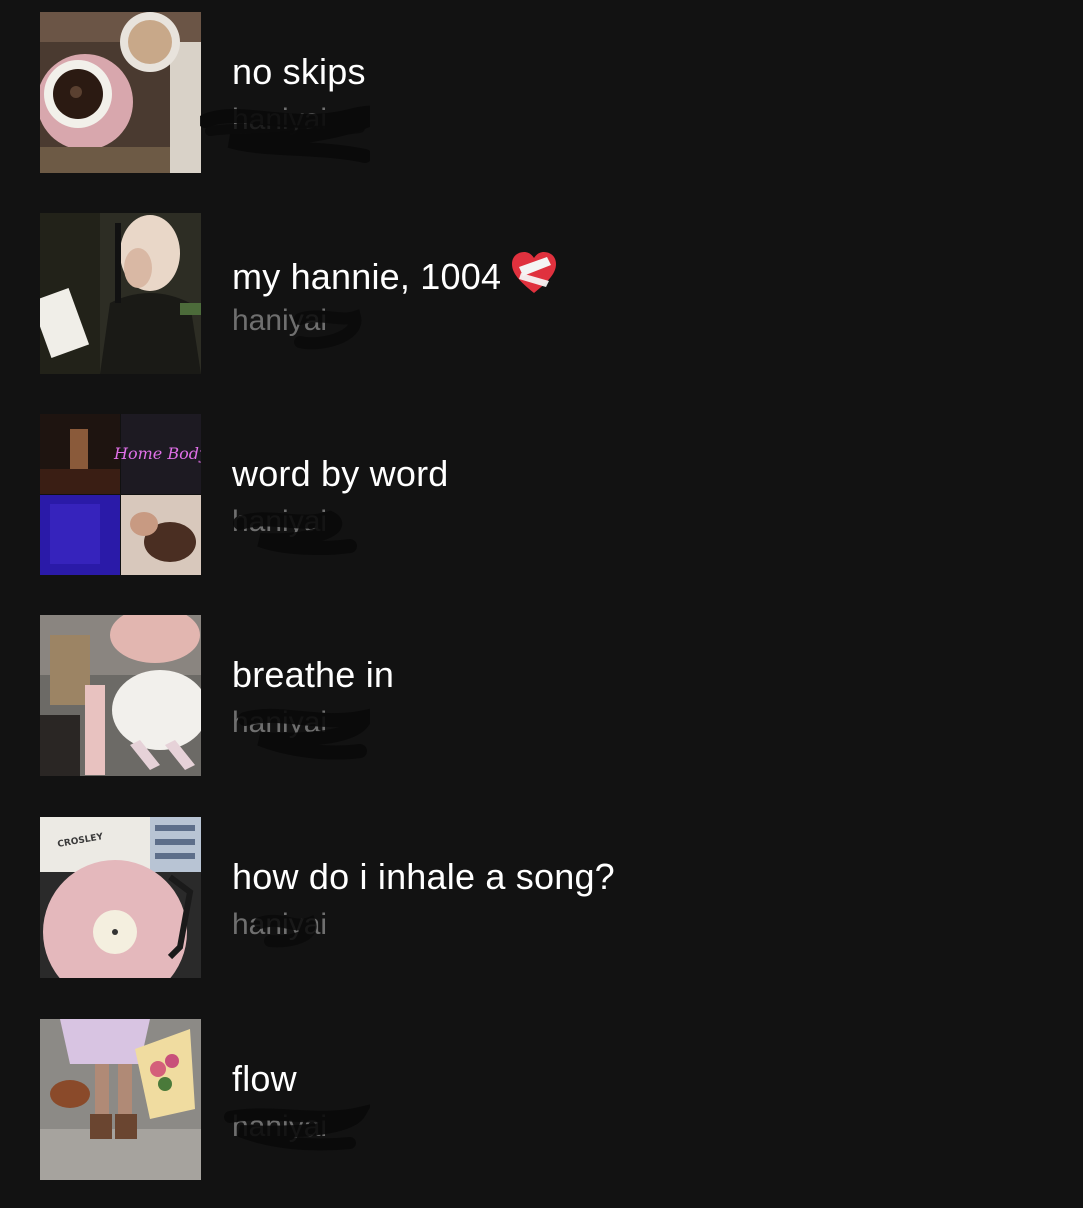 The width and height of the screenshot is (1083, 1208). I want to click on vinyl-turntable-cover-icon: CROSLEY, so click(120, 897).